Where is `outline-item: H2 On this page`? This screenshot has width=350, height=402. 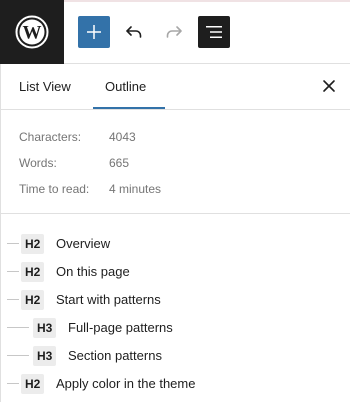
outline-item: H2 On this page is located at coordinates (175, 272).